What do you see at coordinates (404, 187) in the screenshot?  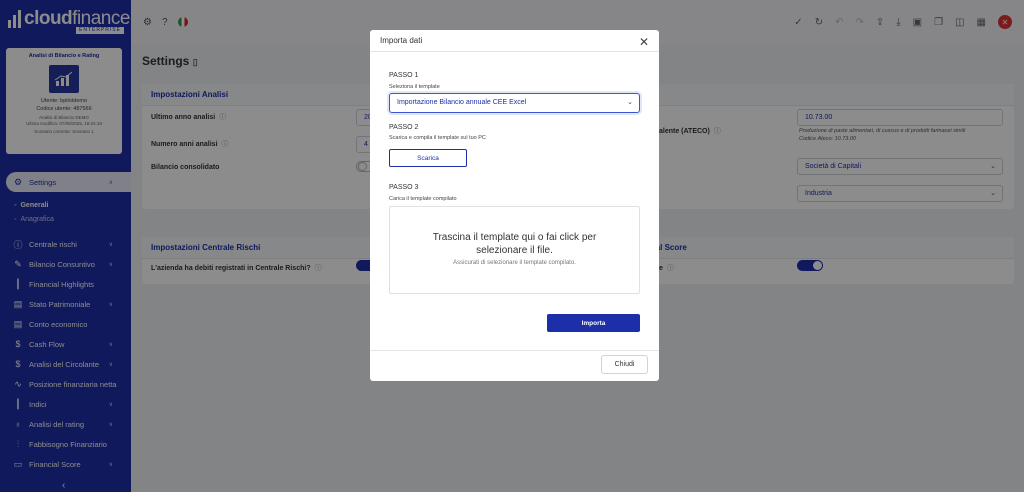 I see `step3-title: PASSO 3` at bounding box center [404, 187].